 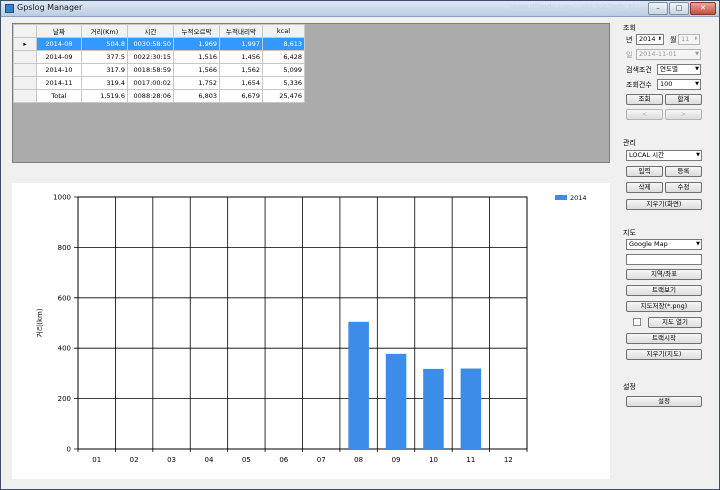 I want to click on table-cell: 1,516, so click(x=196, y=57).